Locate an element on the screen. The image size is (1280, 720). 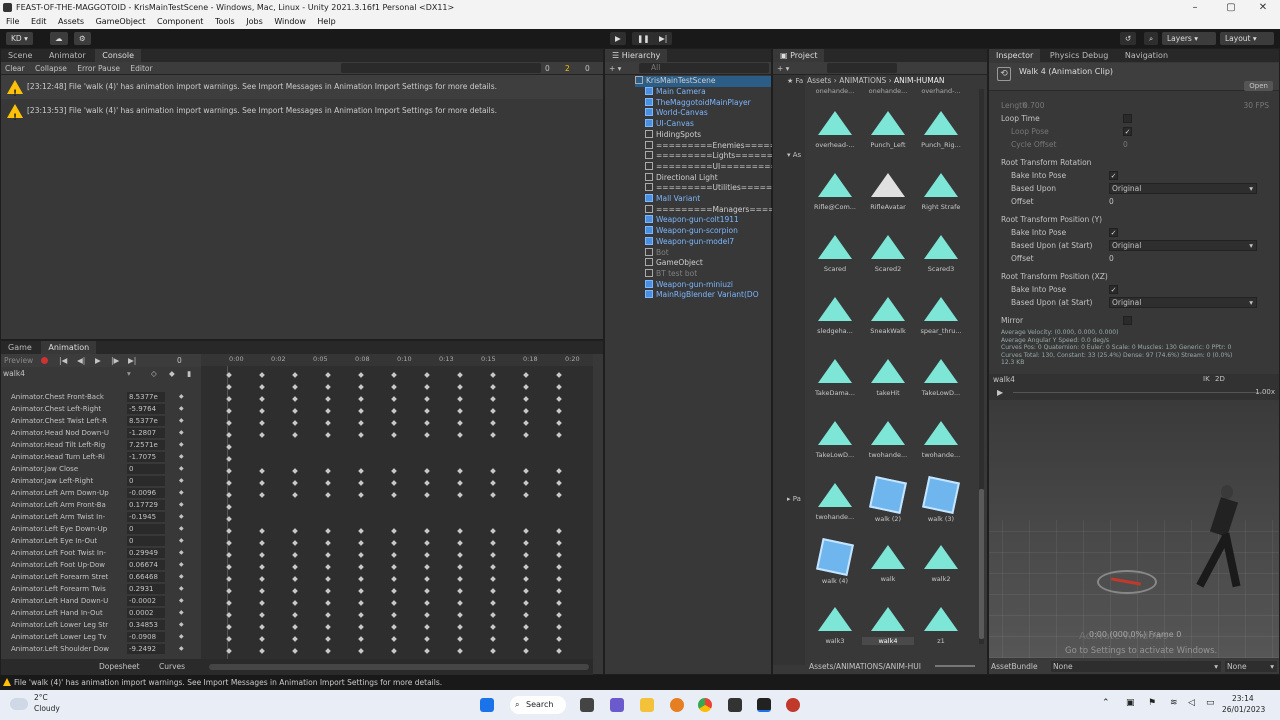
console-search-input is located at coordinates (441, 68).